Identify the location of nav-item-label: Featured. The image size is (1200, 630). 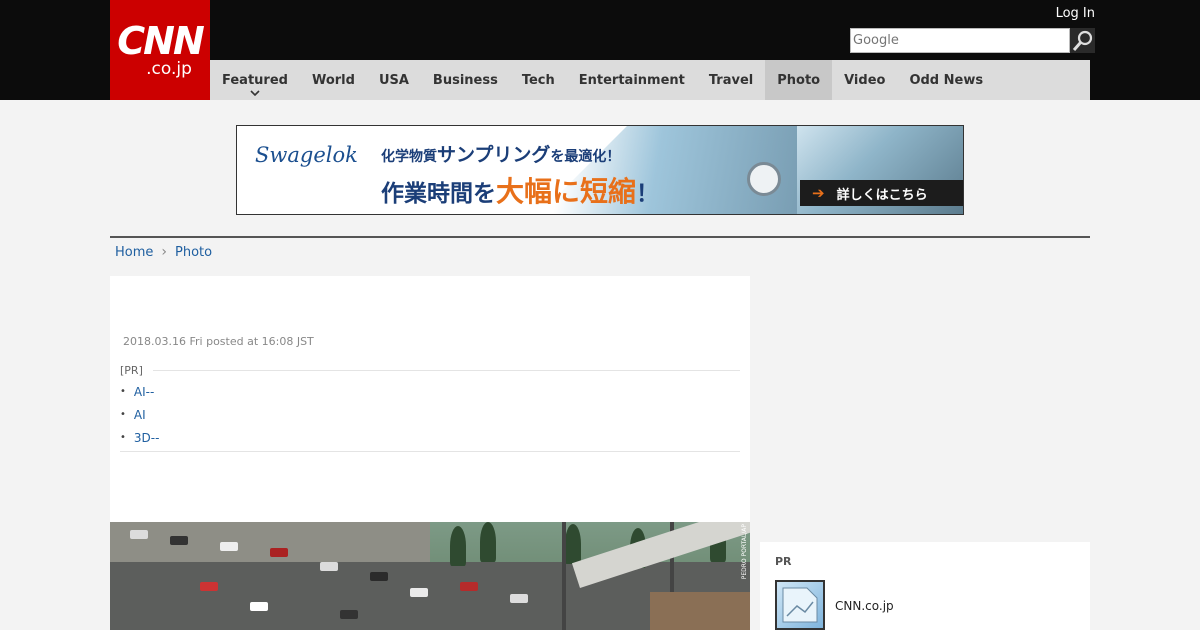
(255, 80).